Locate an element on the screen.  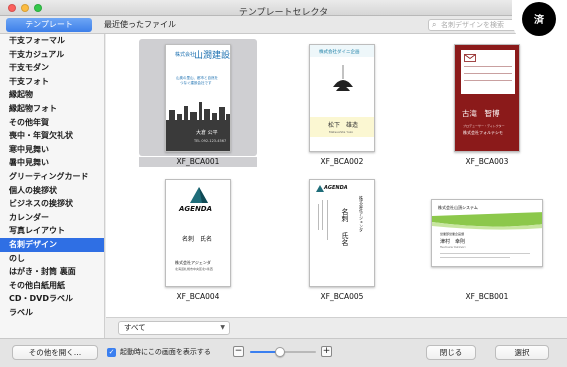
sidebar-item: 個人の挨拶状 is located at coordinates (52, 191).